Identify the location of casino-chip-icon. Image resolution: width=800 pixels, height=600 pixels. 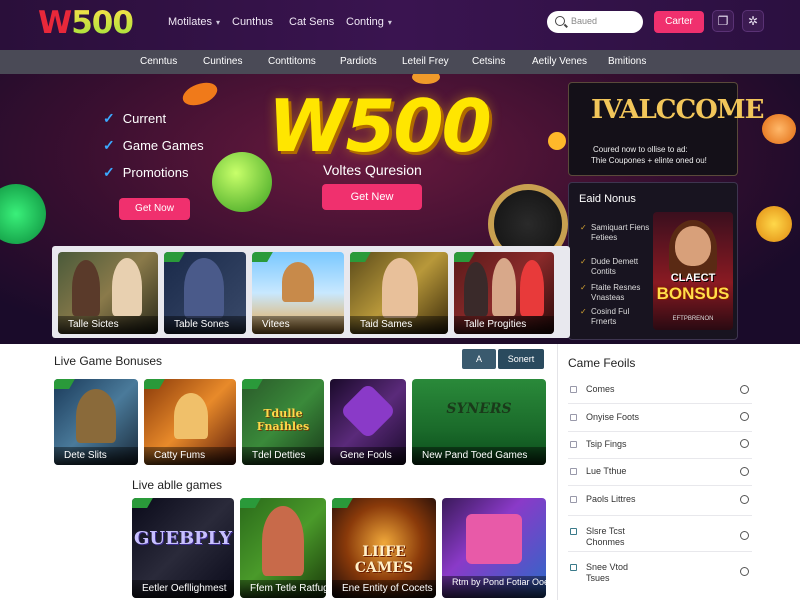
(242, 182).